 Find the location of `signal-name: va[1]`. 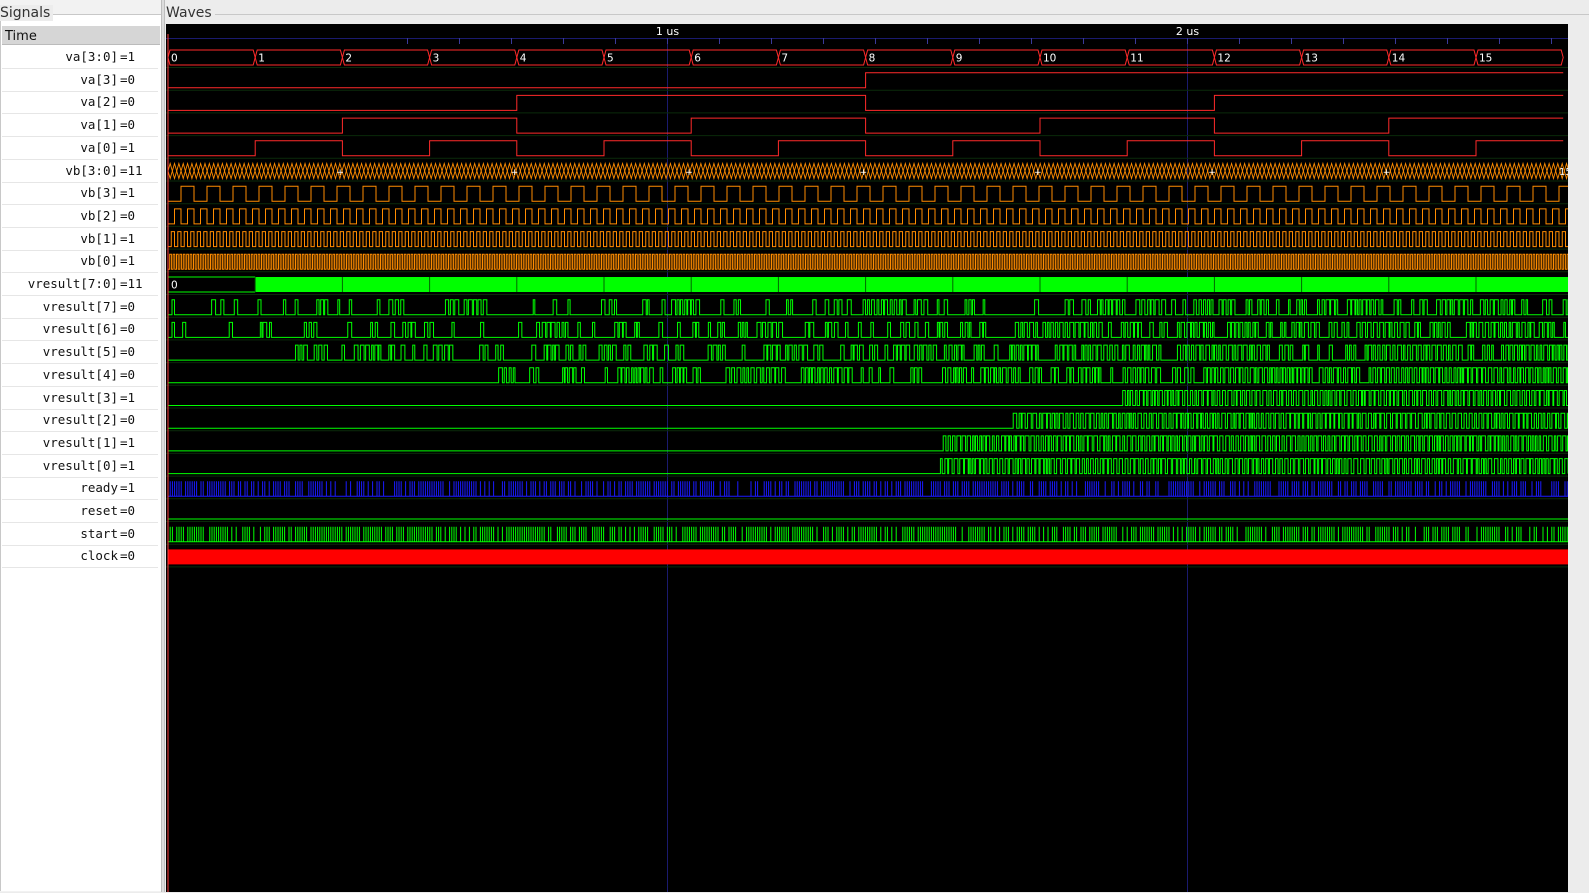

signal-name: va[1] is located at coordinates (99, 125).